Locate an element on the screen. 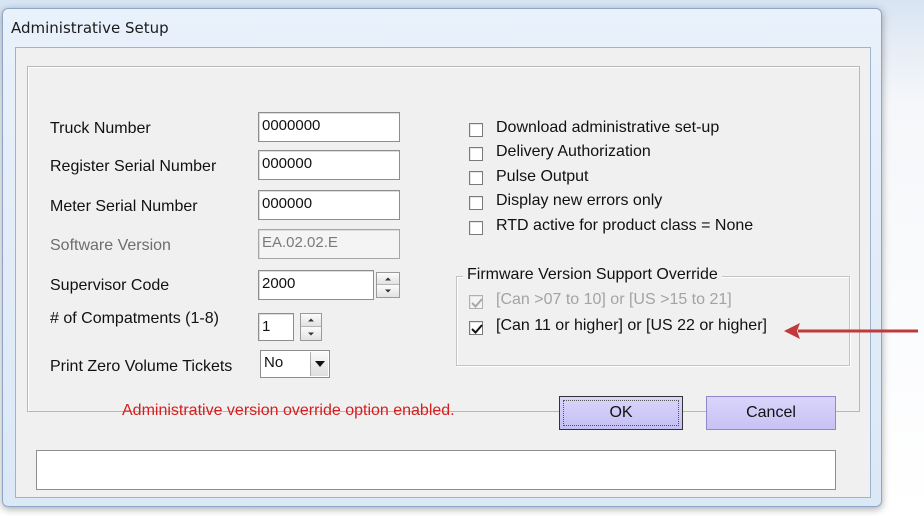 Image resolution: width=924 pixels, height=516 pixels. compartments-spinner is located at coordinates (311, 327).